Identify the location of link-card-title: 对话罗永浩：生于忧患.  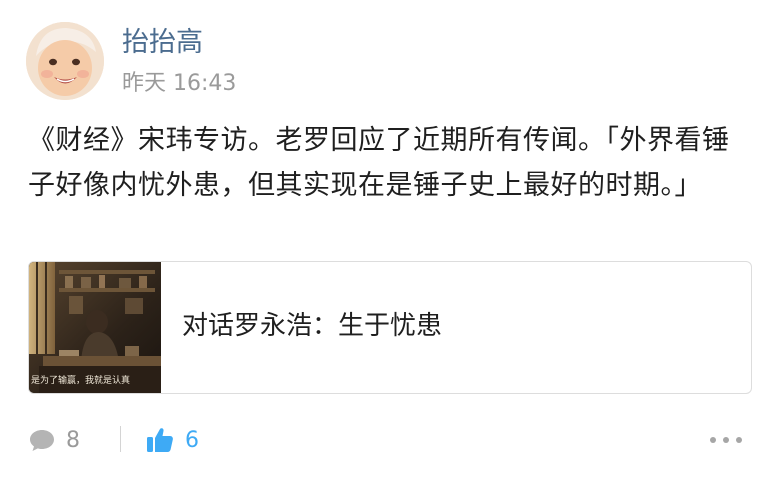
(312, 326).